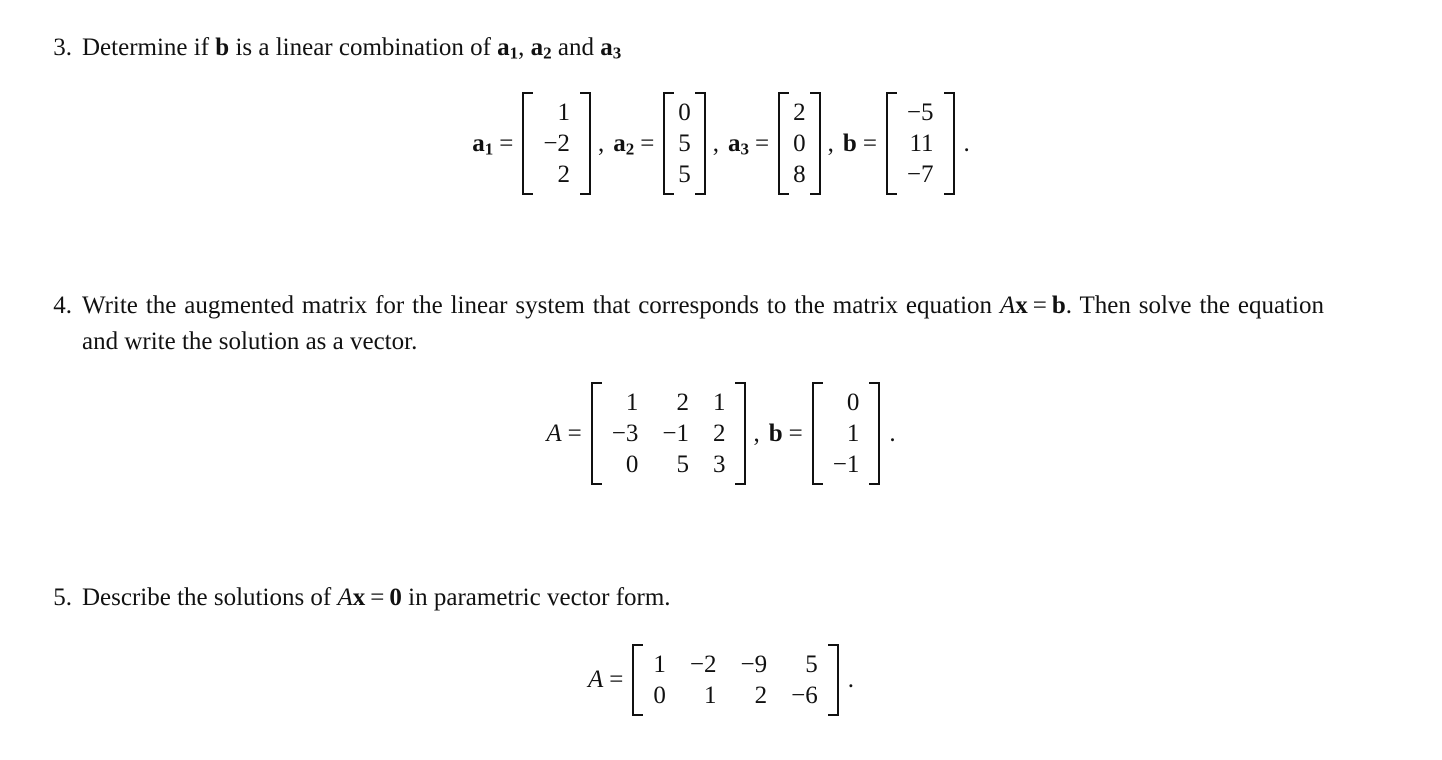 The height and width of the screenshot is (760, 1442). What do you see at coordinates (596, 679) in the screenshot?
I see `display5-label-A: A` at bounding box center [596, 679].